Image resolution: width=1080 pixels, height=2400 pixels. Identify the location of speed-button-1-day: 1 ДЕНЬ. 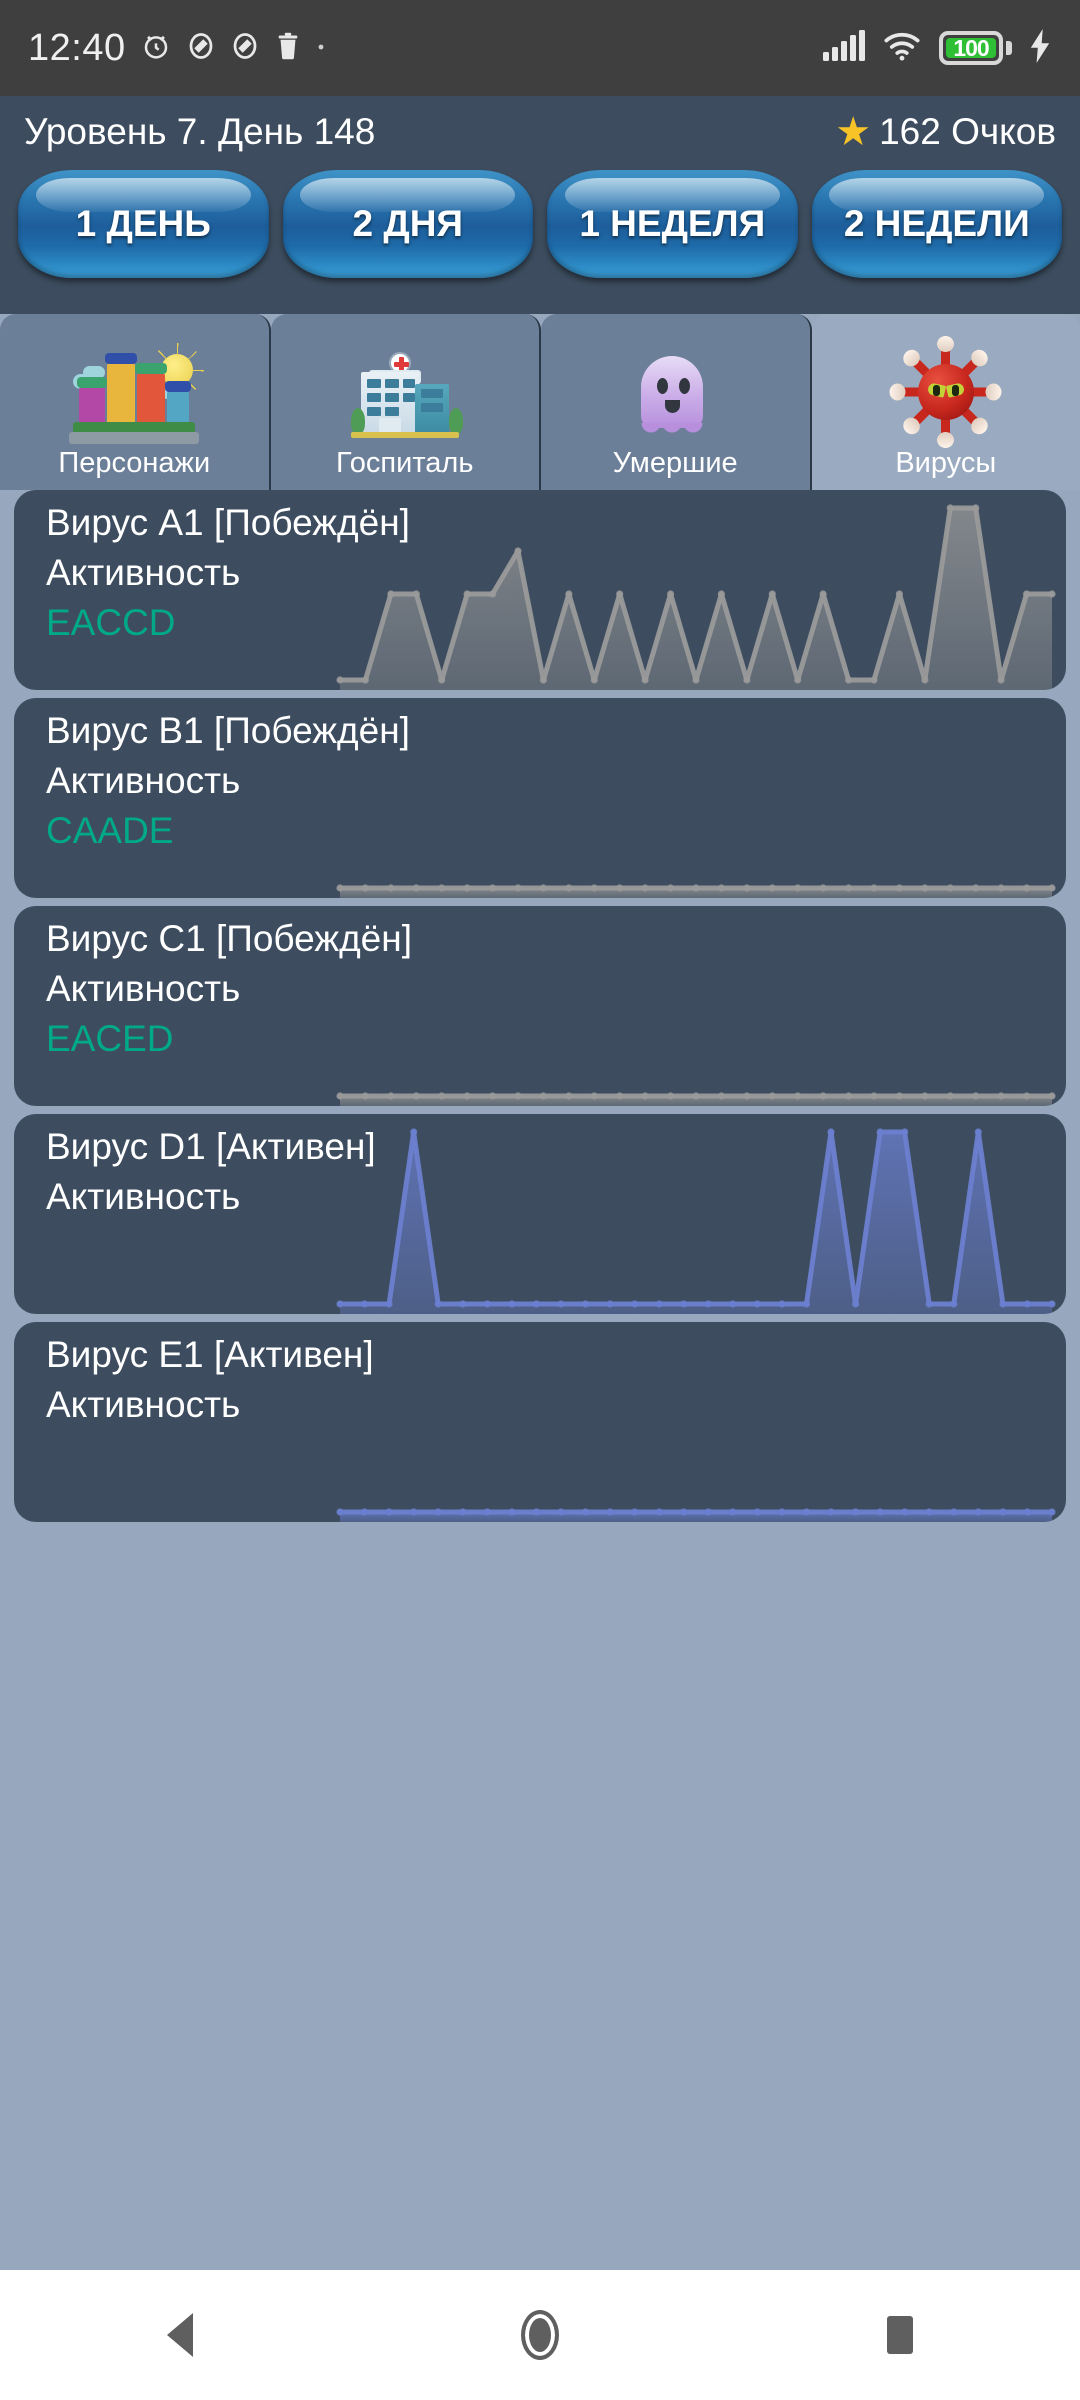
(143, 224).